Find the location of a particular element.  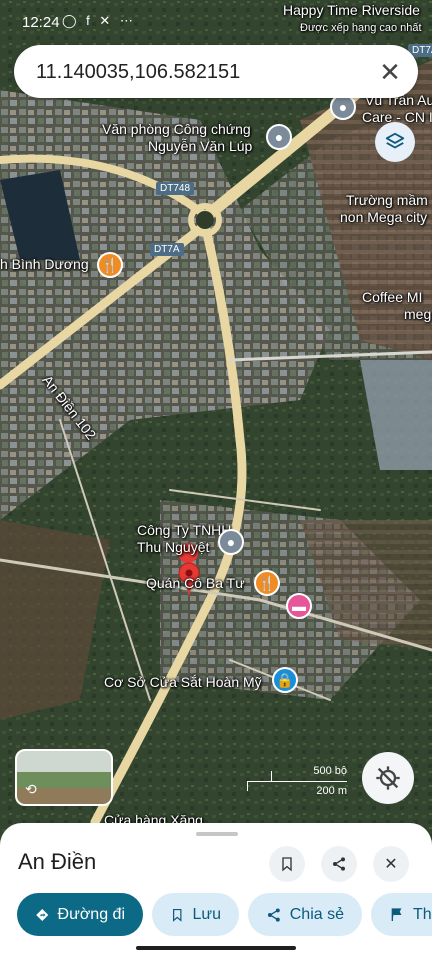

layers-icon is located at coordinates (395, 140).